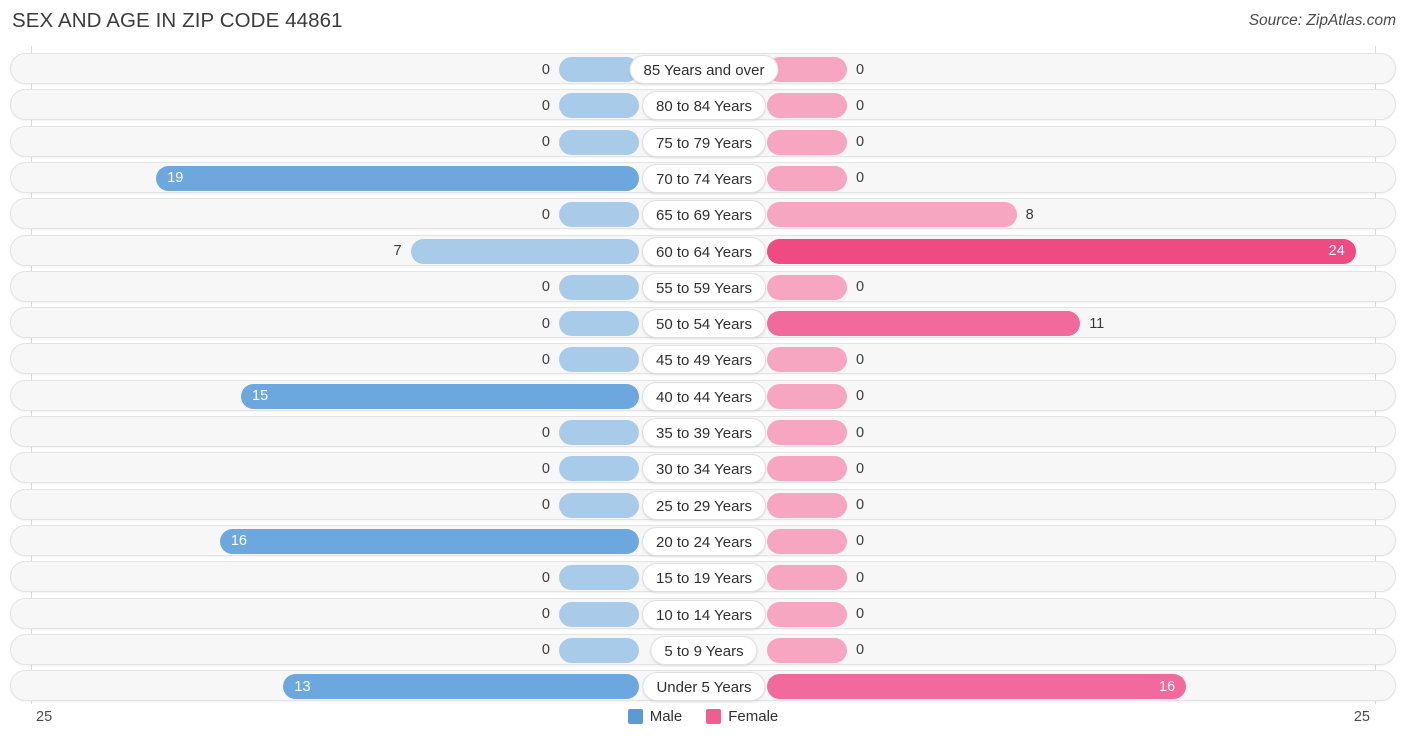 This screenshot has height=740, width=1406. I want to click on table-row: 0 0 30 to 34 Years, so click(703, 468).